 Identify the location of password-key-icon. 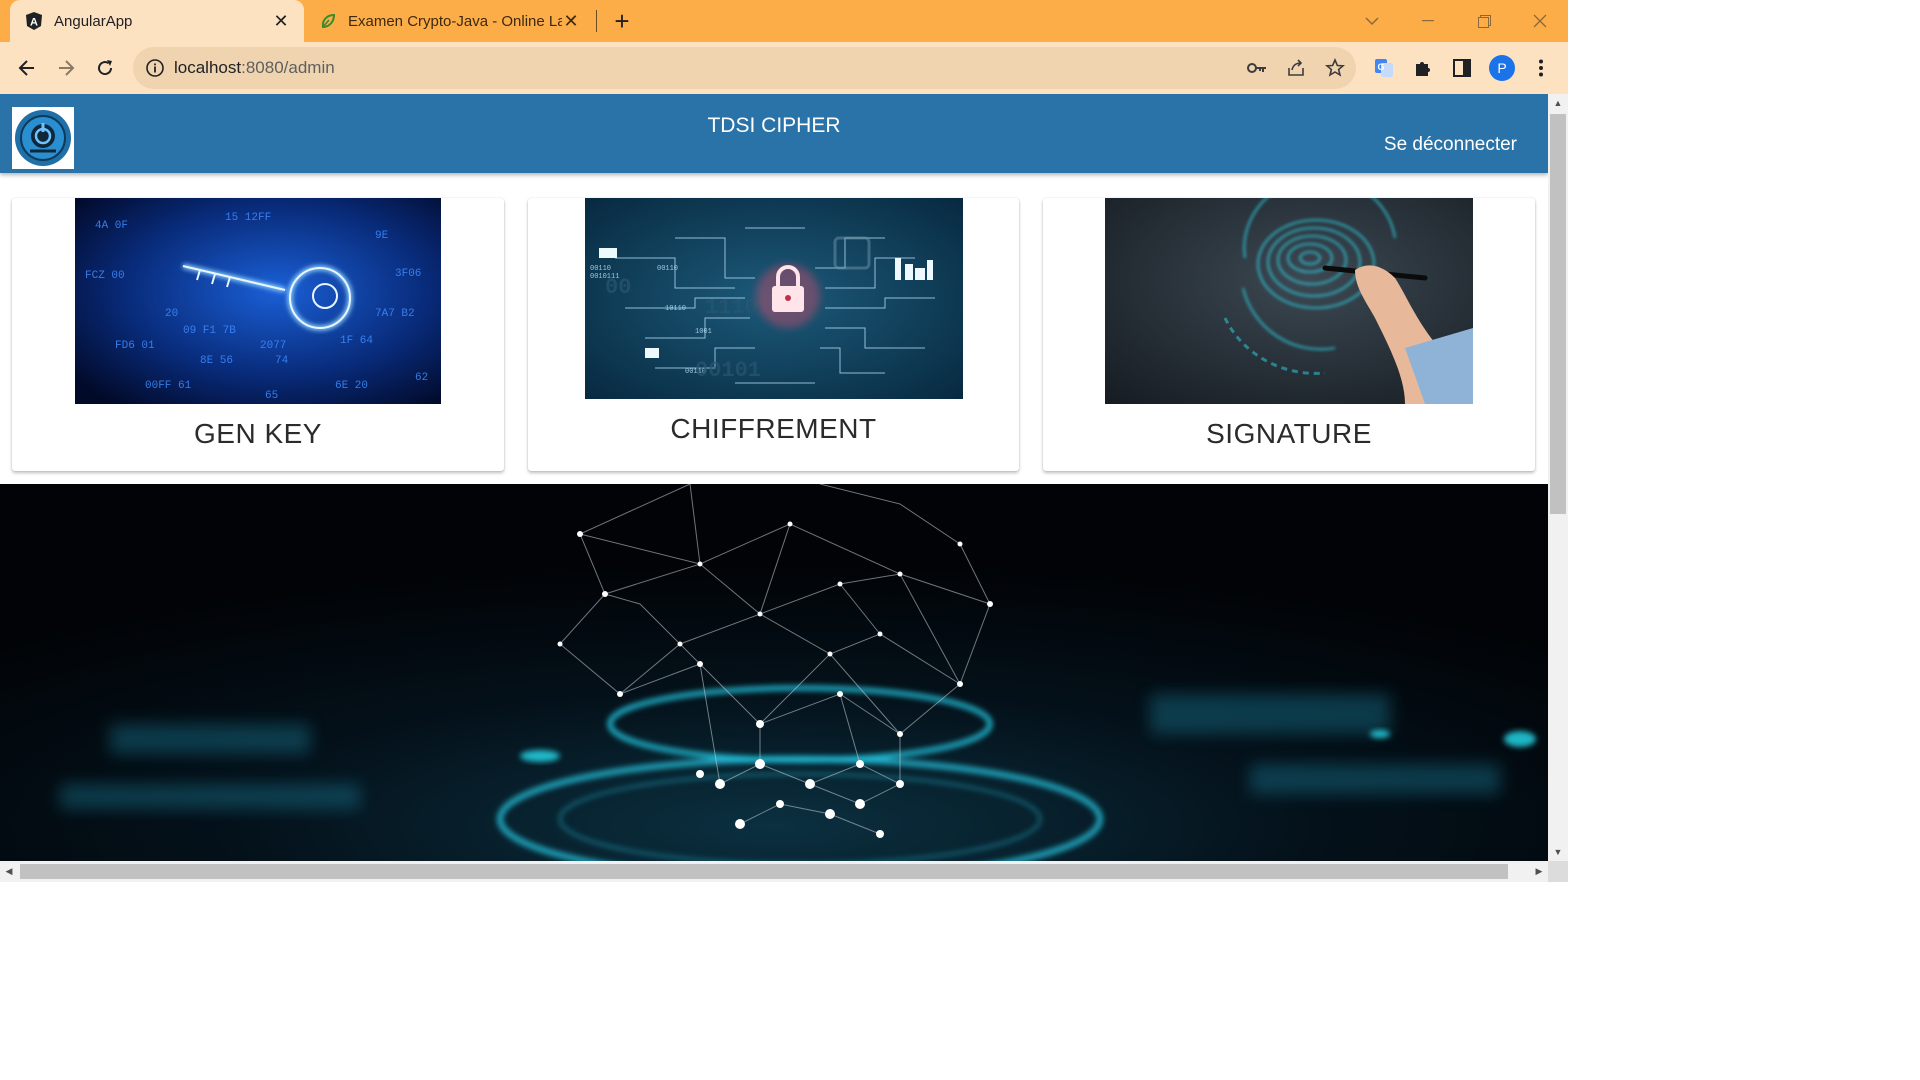
(1257, 68).